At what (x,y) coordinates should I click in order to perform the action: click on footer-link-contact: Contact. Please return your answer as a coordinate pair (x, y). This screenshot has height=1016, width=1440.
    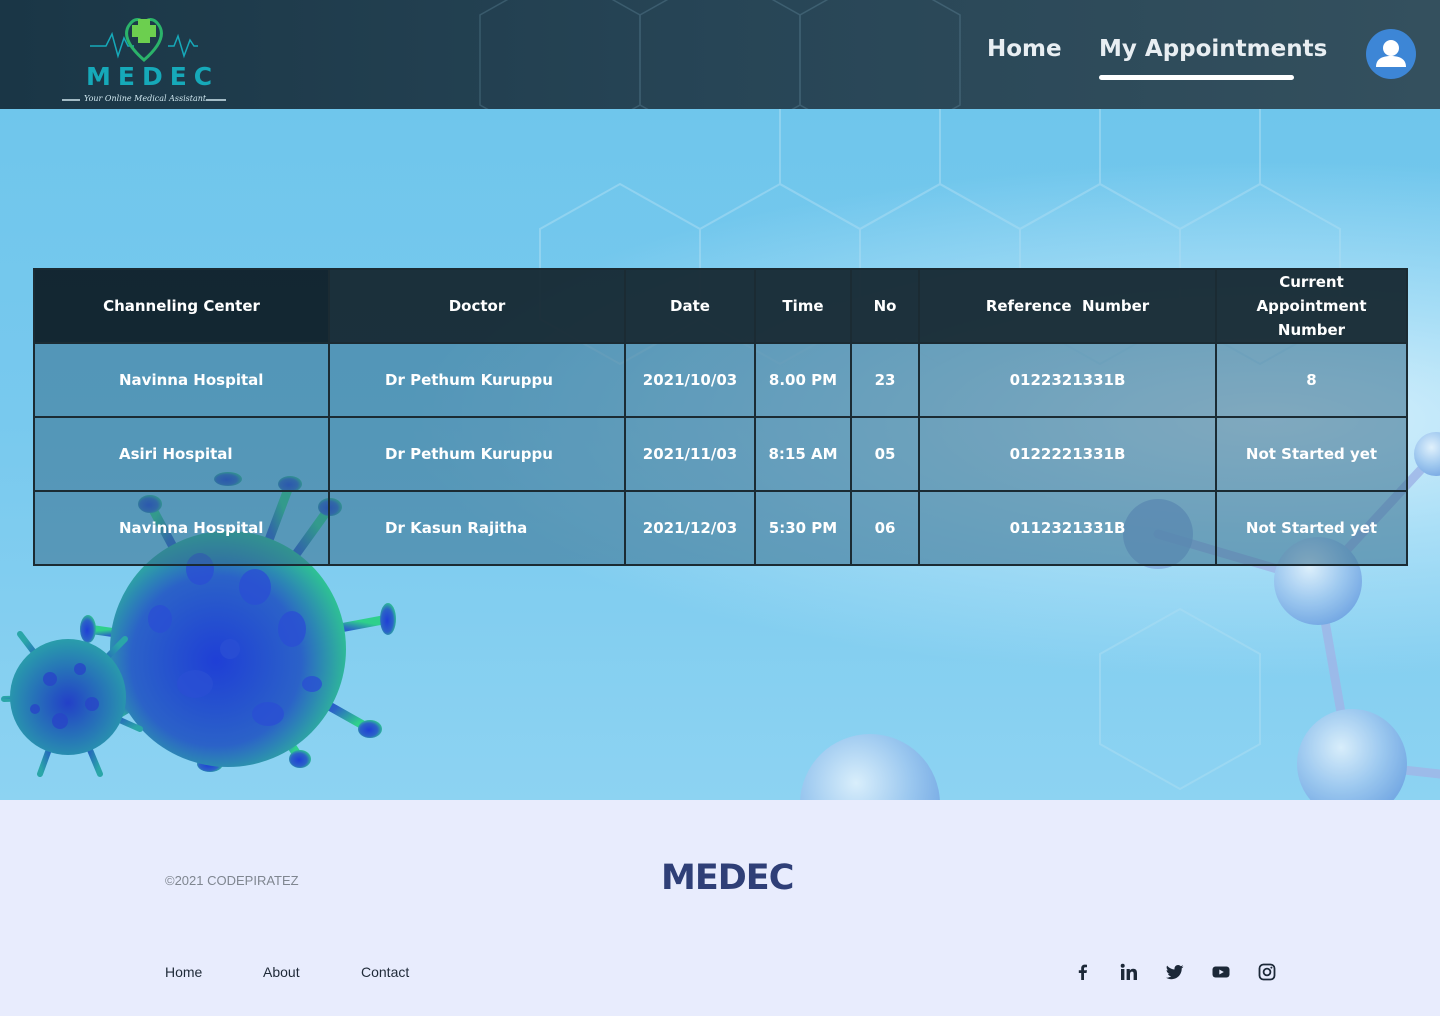
    Looking at the image, I should click on (385, 972).